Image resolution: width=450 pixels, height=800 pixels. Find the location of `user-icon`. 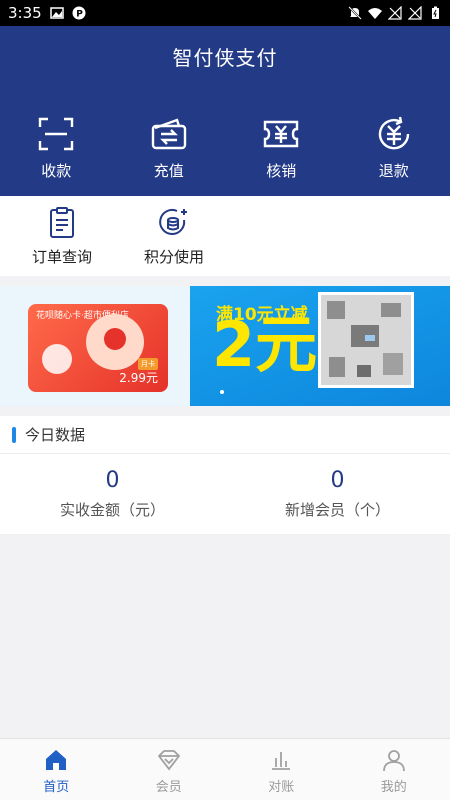

user-icon is located at coordinates (393, 761).